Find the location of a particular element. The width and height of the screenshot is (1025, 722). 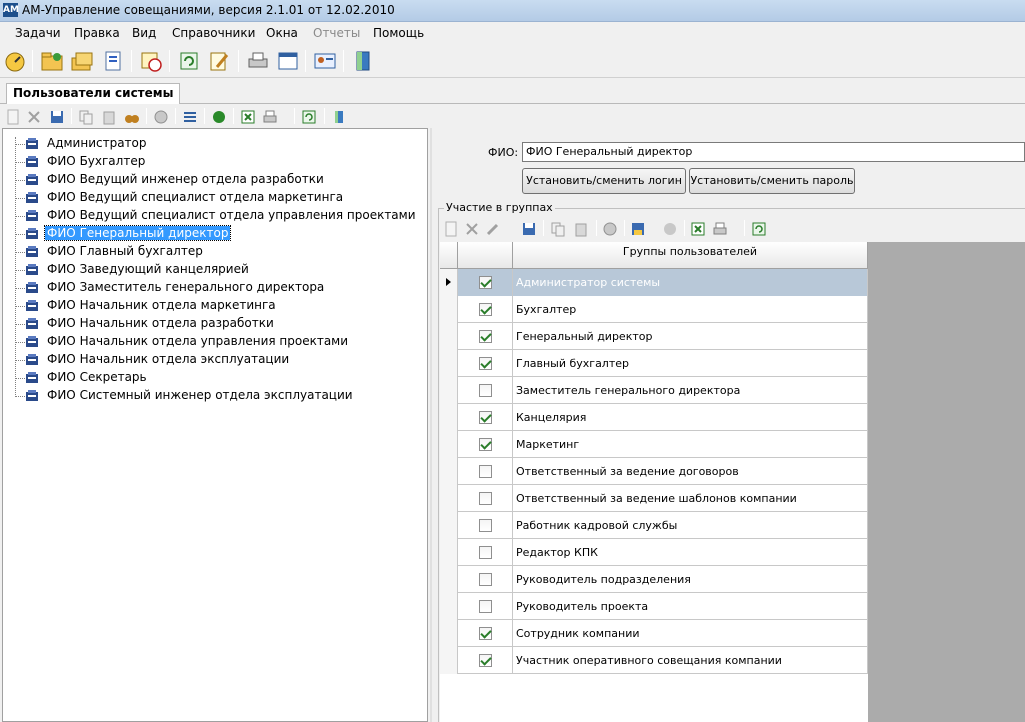

grid-row: Бухгалтер is located at coordinates (654, 309).